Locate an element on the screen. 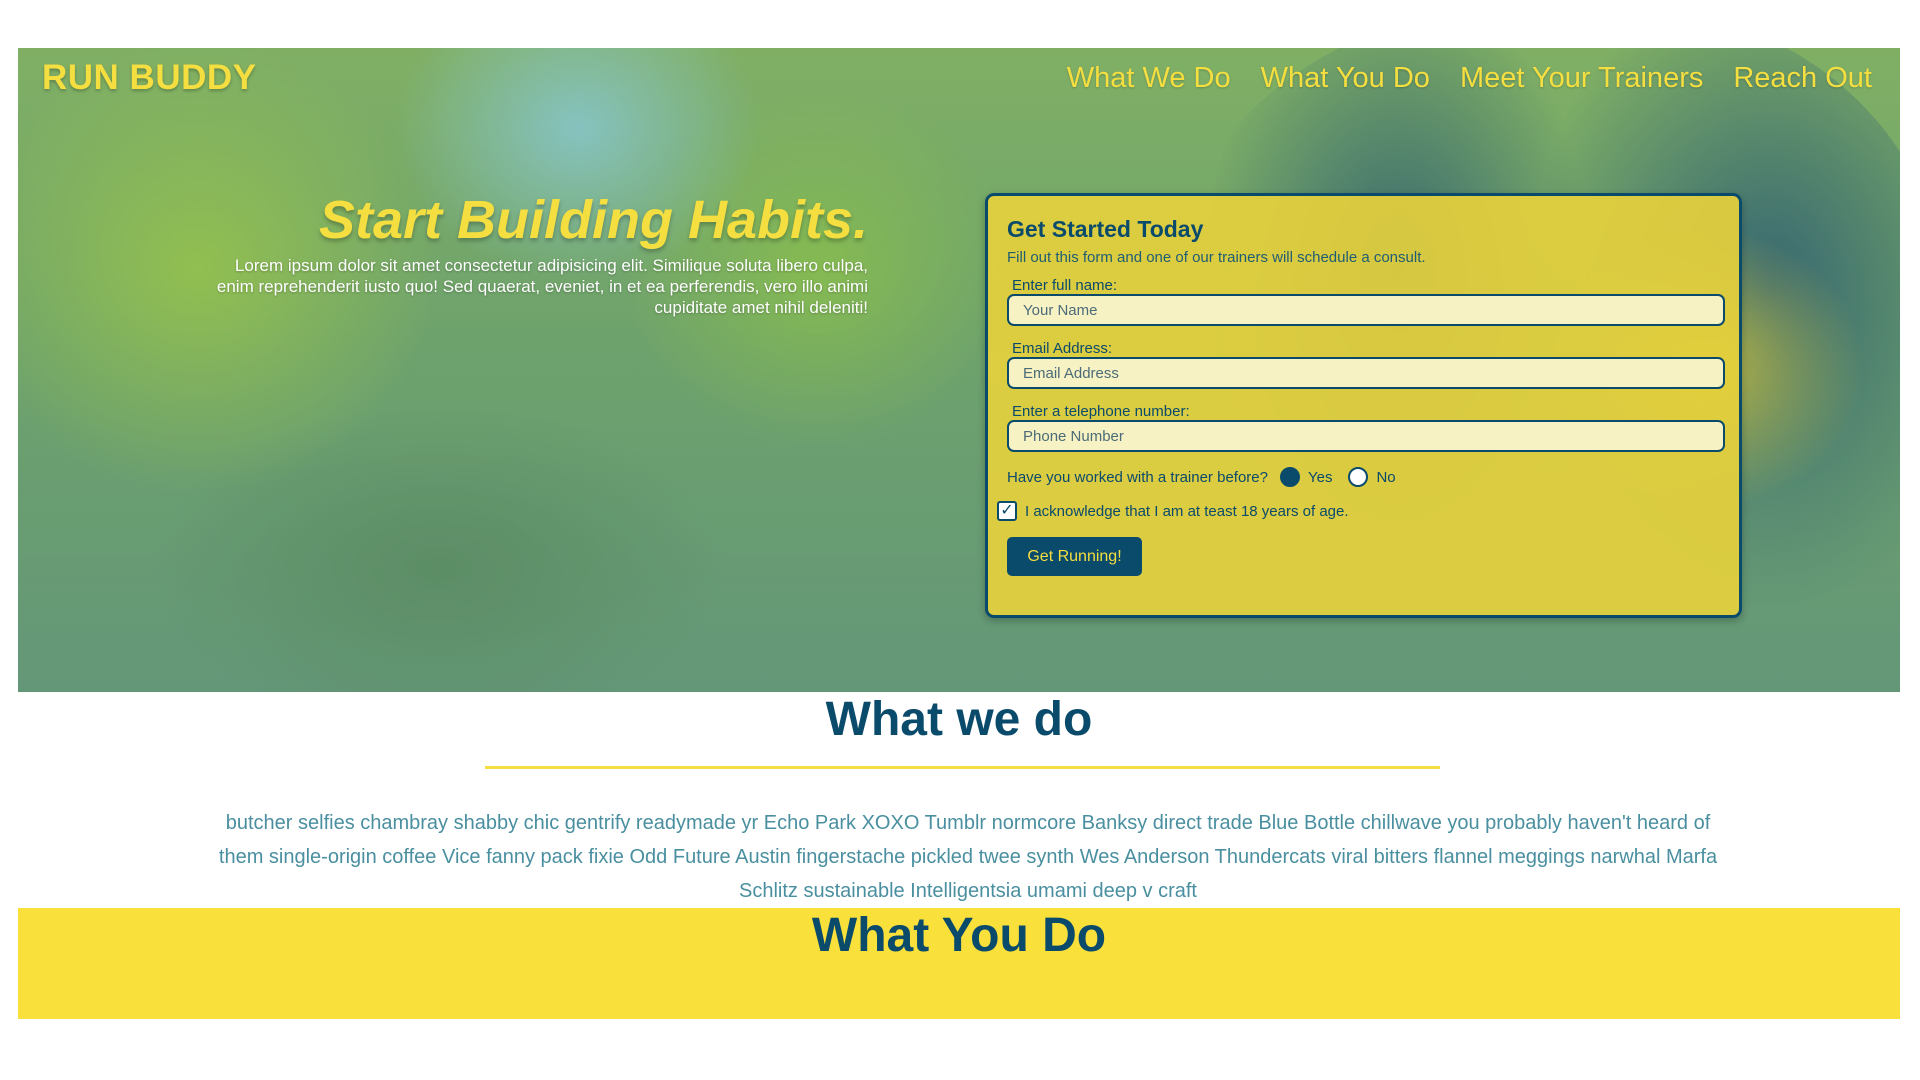  email-label: Email Address: is located at coordinates (1062, 348).